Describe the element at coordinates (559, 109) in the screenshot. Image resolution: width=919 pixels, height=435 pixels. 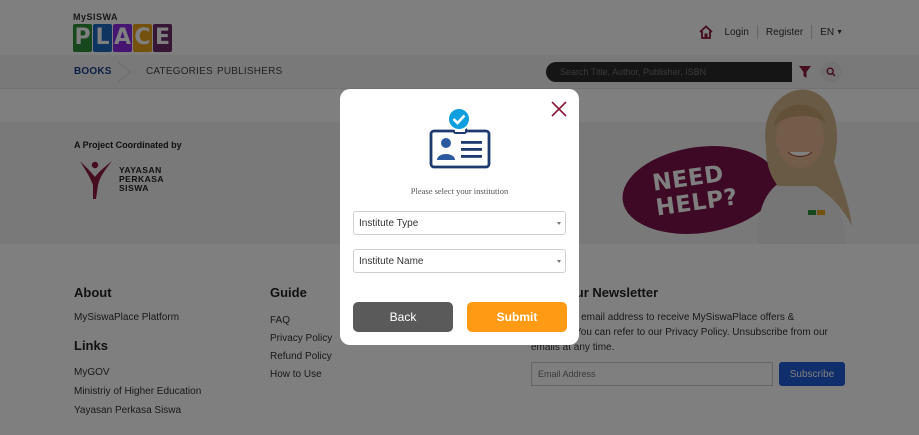
I see `close-icon` at that location.